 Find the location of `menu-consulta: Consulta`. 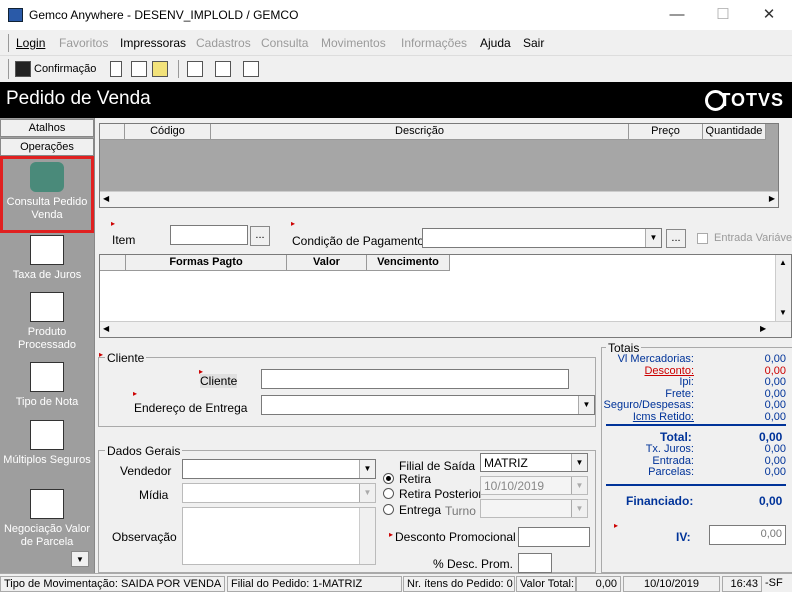

menu-consulta: Consulta is located at coordinates (284, 43).